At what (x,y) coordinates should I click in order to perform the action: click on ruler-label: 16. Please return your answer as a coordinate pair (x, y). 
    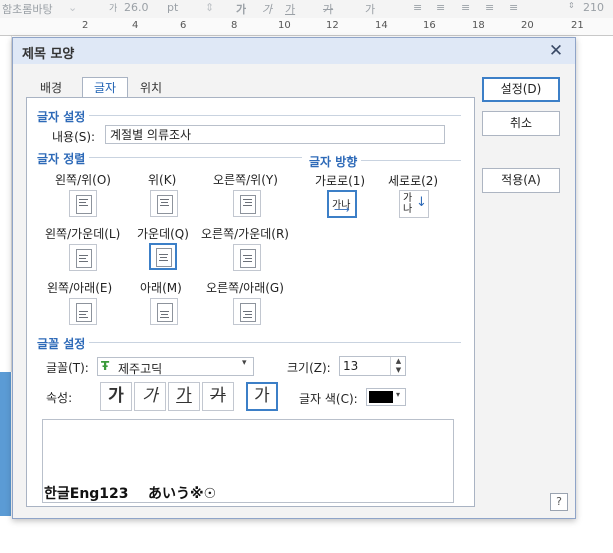
    Looking at the image, I should click on (429, 25).